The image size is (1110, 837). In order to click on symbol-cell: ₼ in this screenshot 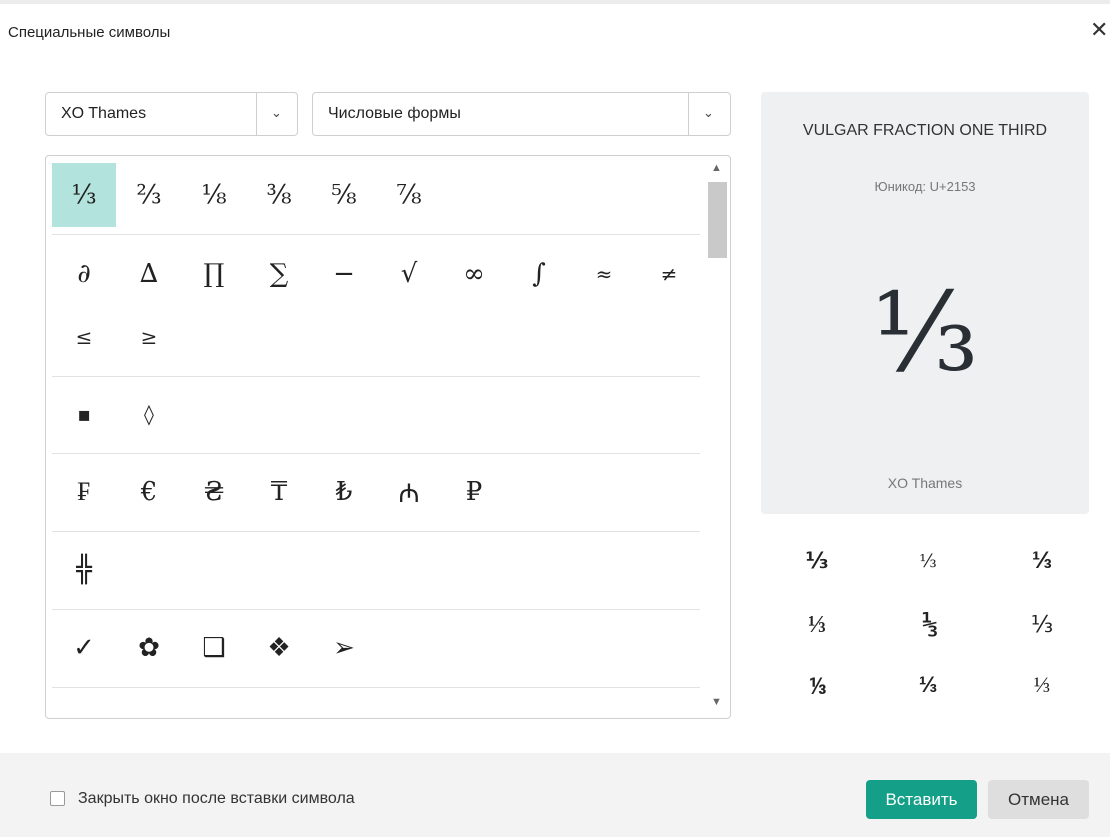, I will do `click(409, 492)`.